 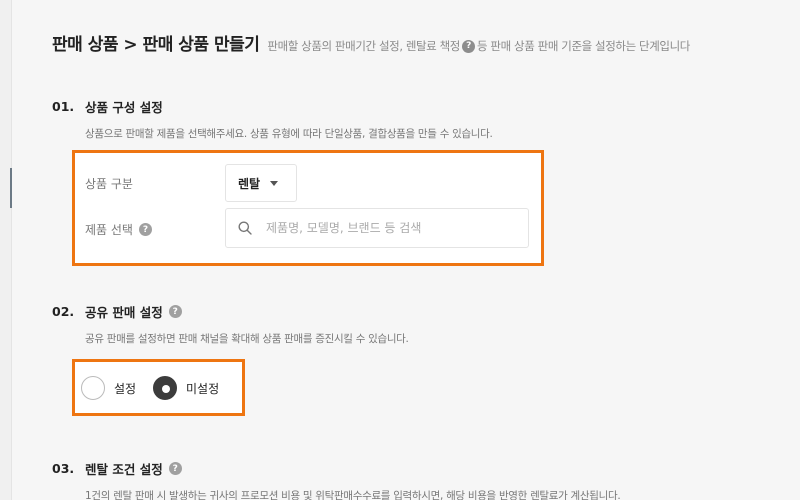 I want to click on radio-option-set: 설정, so click(x=108, y=388).